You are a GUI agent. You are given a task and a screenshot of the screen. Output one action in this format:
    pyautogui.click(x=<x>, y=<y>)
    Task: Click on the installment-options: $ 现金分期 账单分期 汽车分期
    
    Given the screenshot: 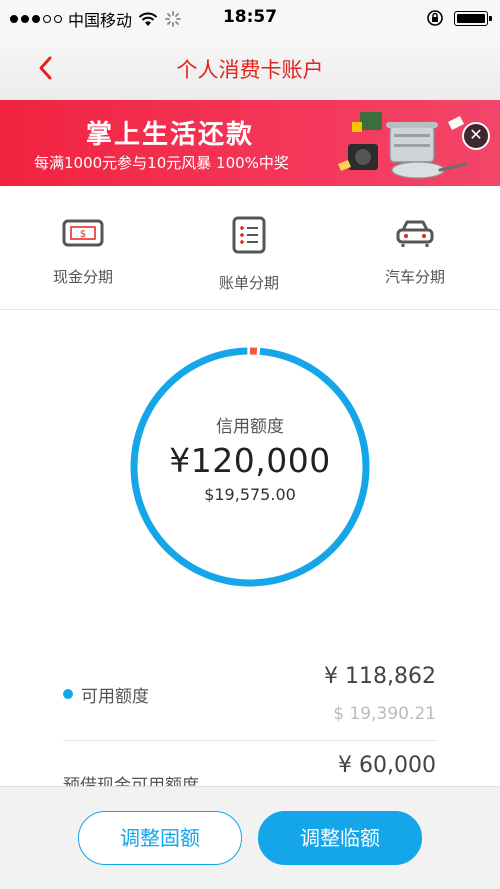 What is the action you would take?
    pyautogui.click(x=250, y=248)
    